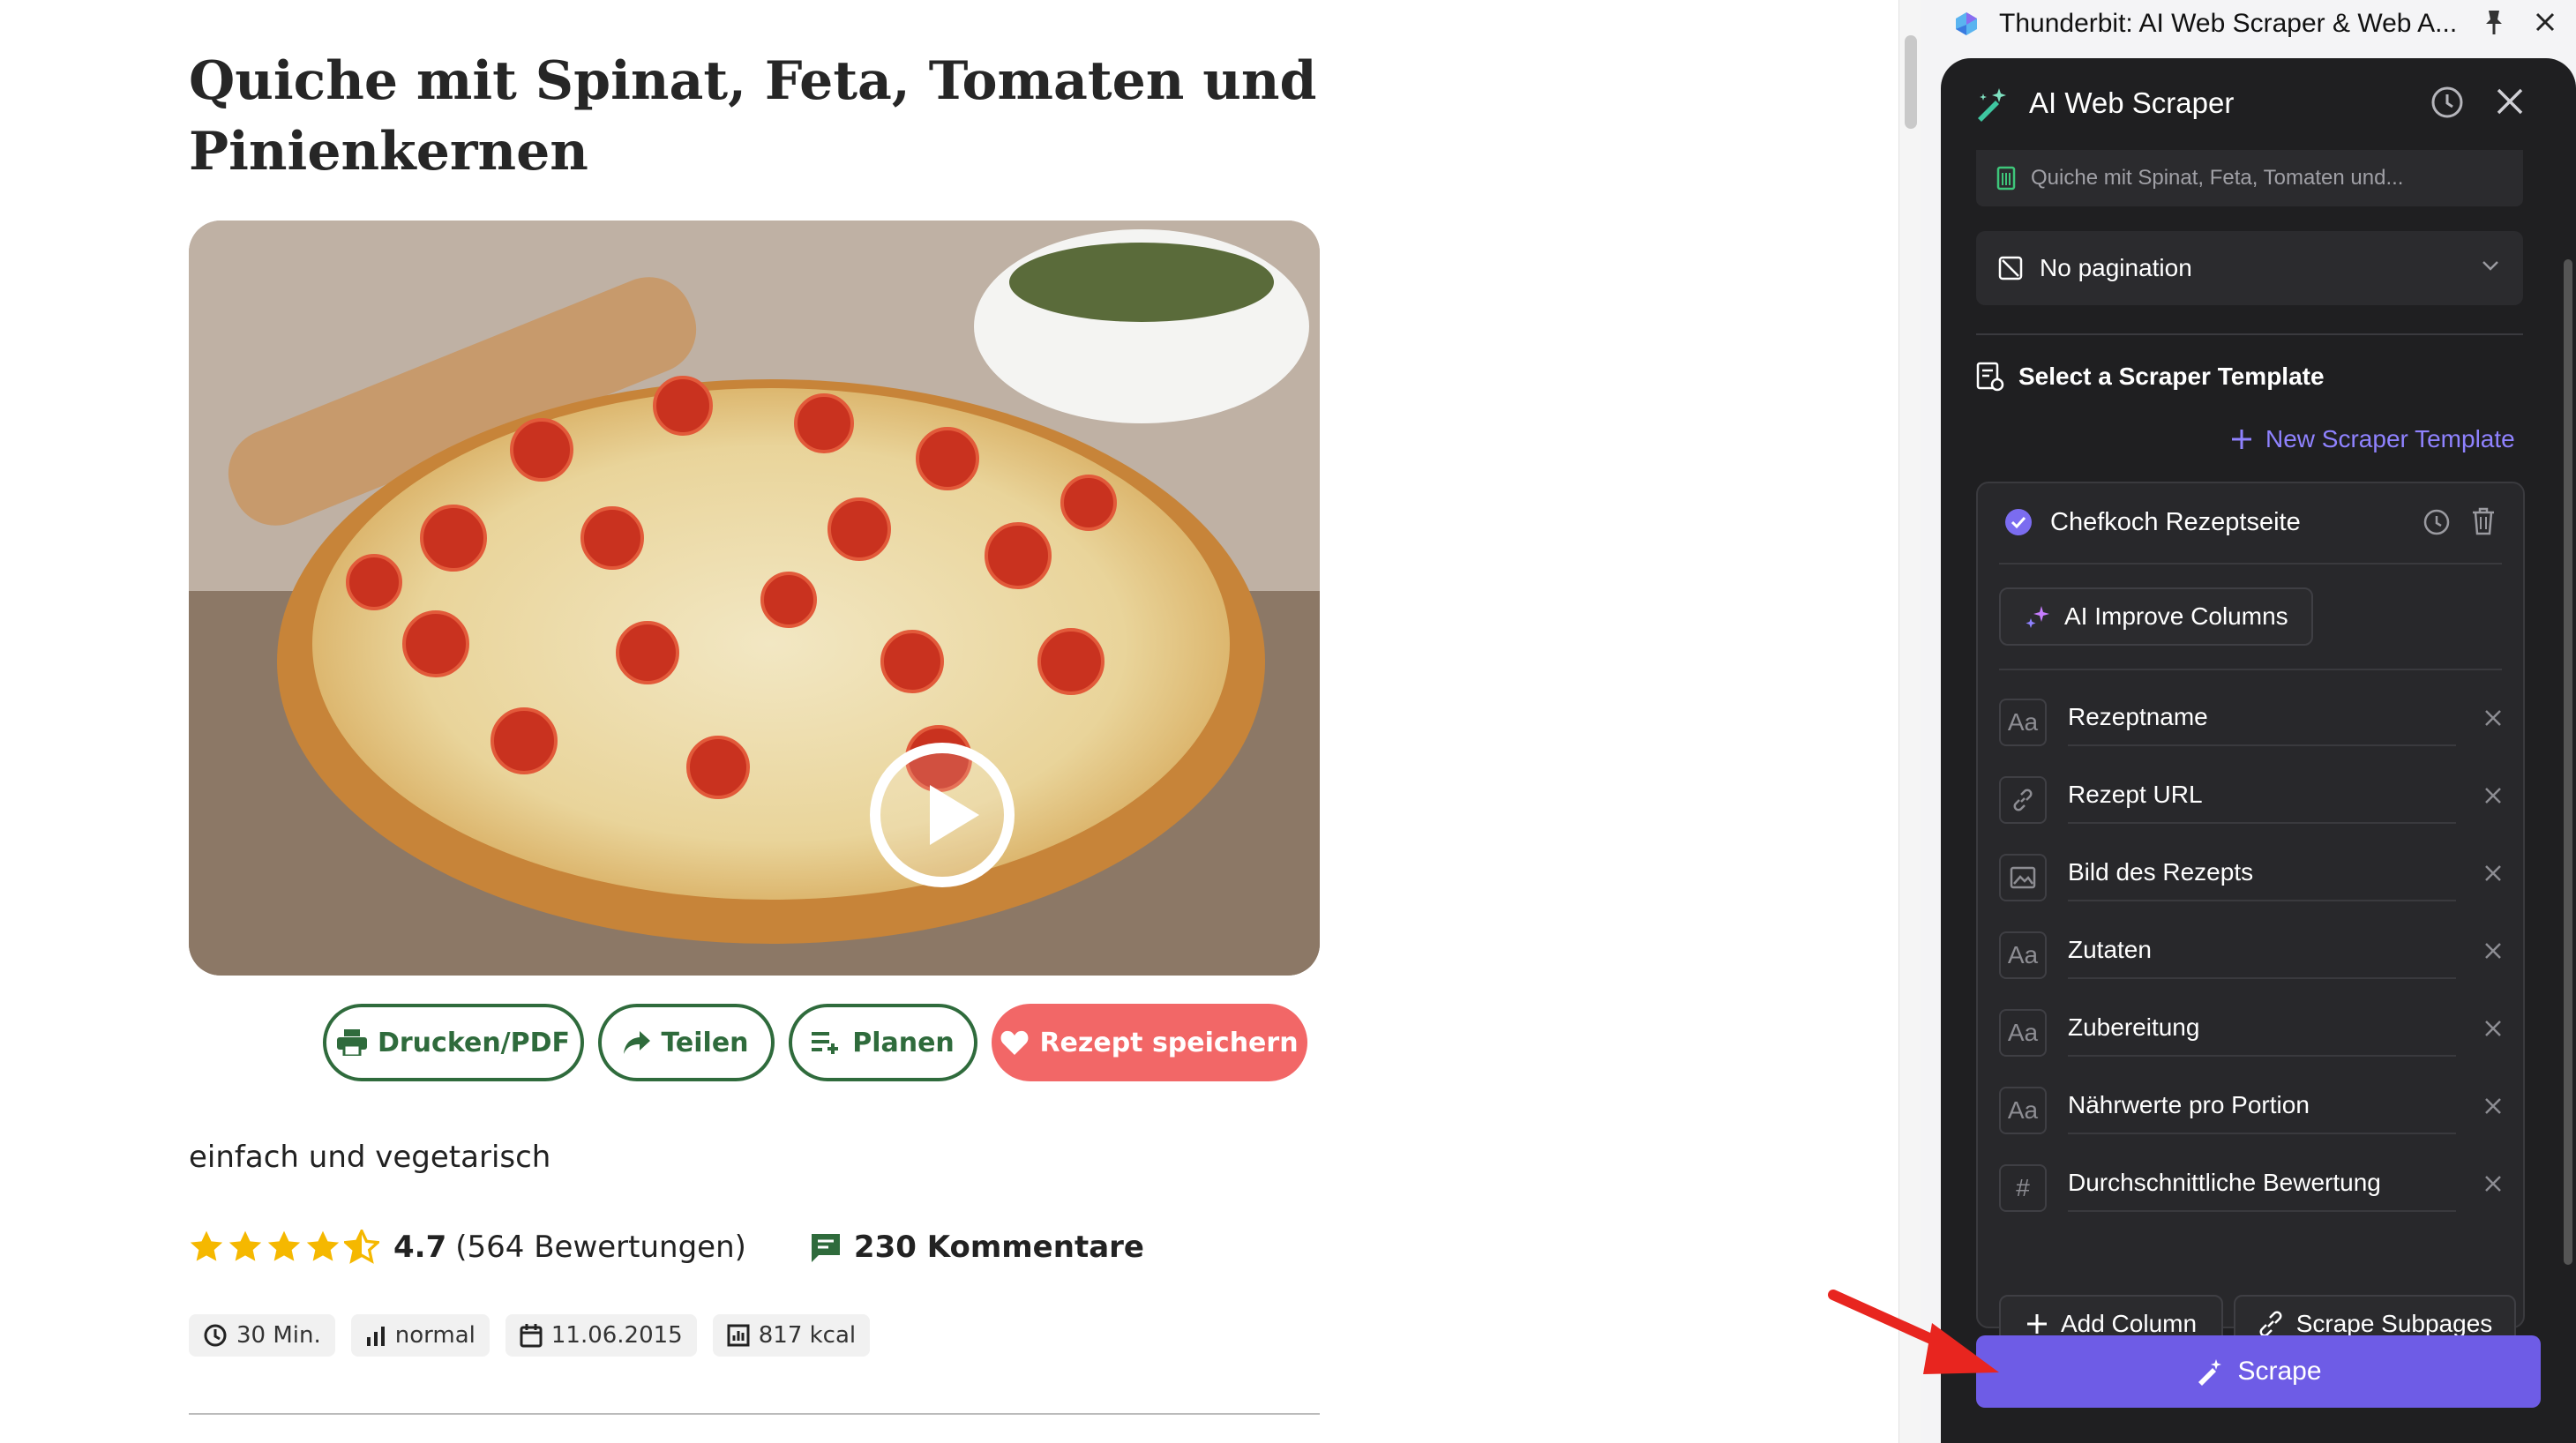 The width and height of the screenshot is (2576, 1443). Describe the element at coordinates (2262, 1029) in the screenshot. I see `column-name-input: Zubereitung` at that location.